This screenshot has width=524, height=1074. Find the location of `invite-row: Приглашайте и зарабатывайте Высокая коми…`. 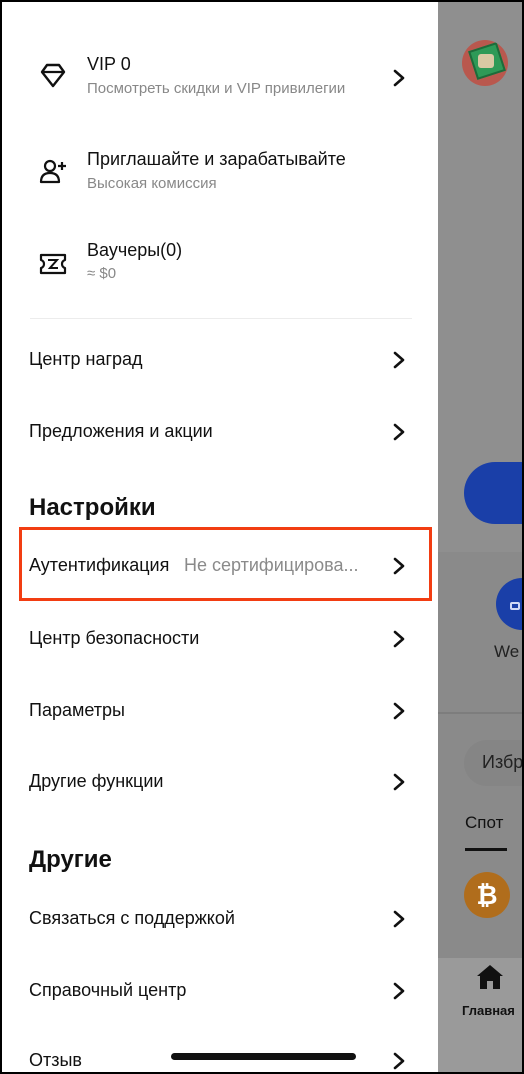

invite-row: Приглашайте и зарабатывайте Высокая коми… is located at coordinates (220, 171).